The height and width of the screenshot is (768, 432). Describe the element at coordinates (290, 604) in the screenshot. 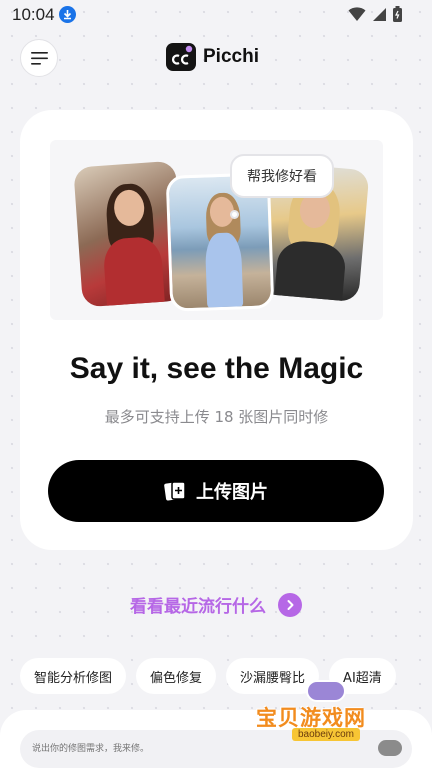

I see `chevron-right-icon` at that location.